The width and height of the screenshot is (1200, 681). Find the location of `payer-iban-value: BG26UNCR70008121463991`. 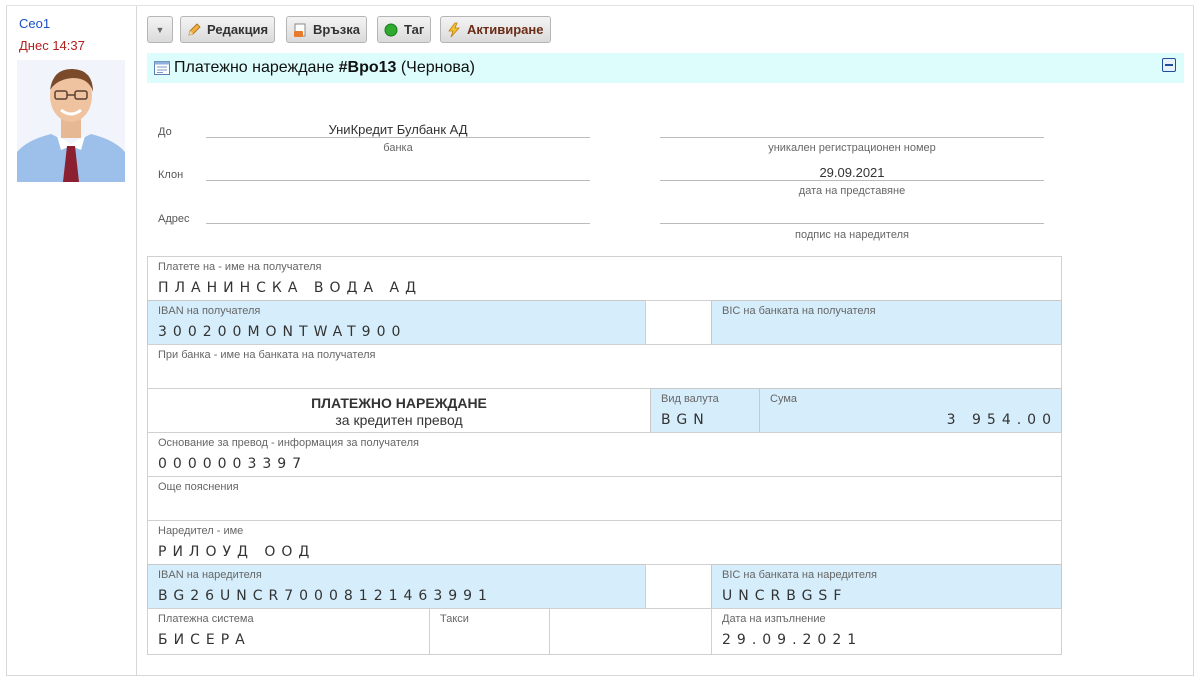

payer-iban-value: BG26UNCR70008121463991 is located at coordinates (325, 596).